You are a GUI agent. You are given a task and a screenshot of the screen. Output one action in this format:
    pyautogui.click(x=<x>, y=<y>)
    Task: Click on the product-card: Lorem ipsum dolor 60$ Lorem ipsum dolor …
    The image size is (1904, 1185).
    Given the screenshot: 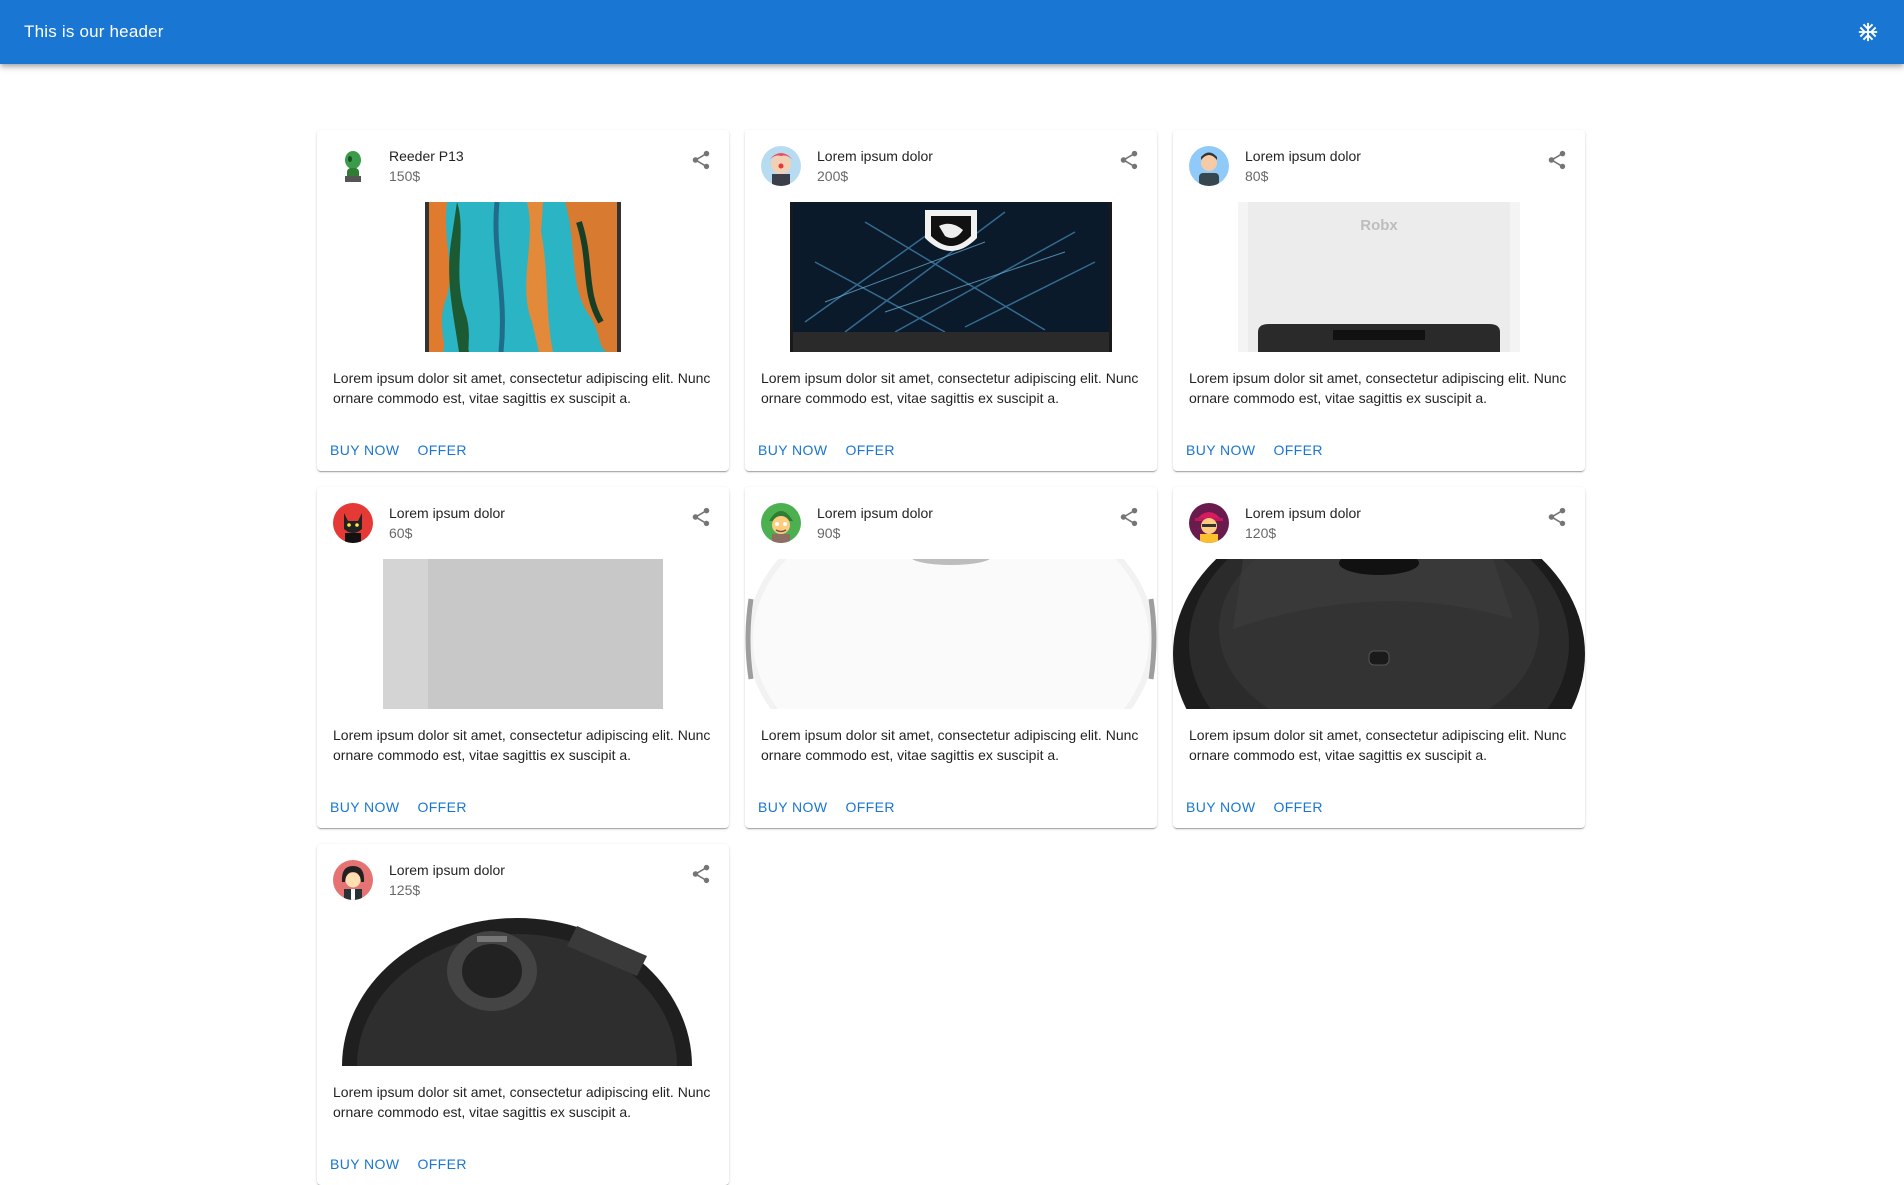 What is the action you would take?
    pyautogui.click(x=523, y=657)
    